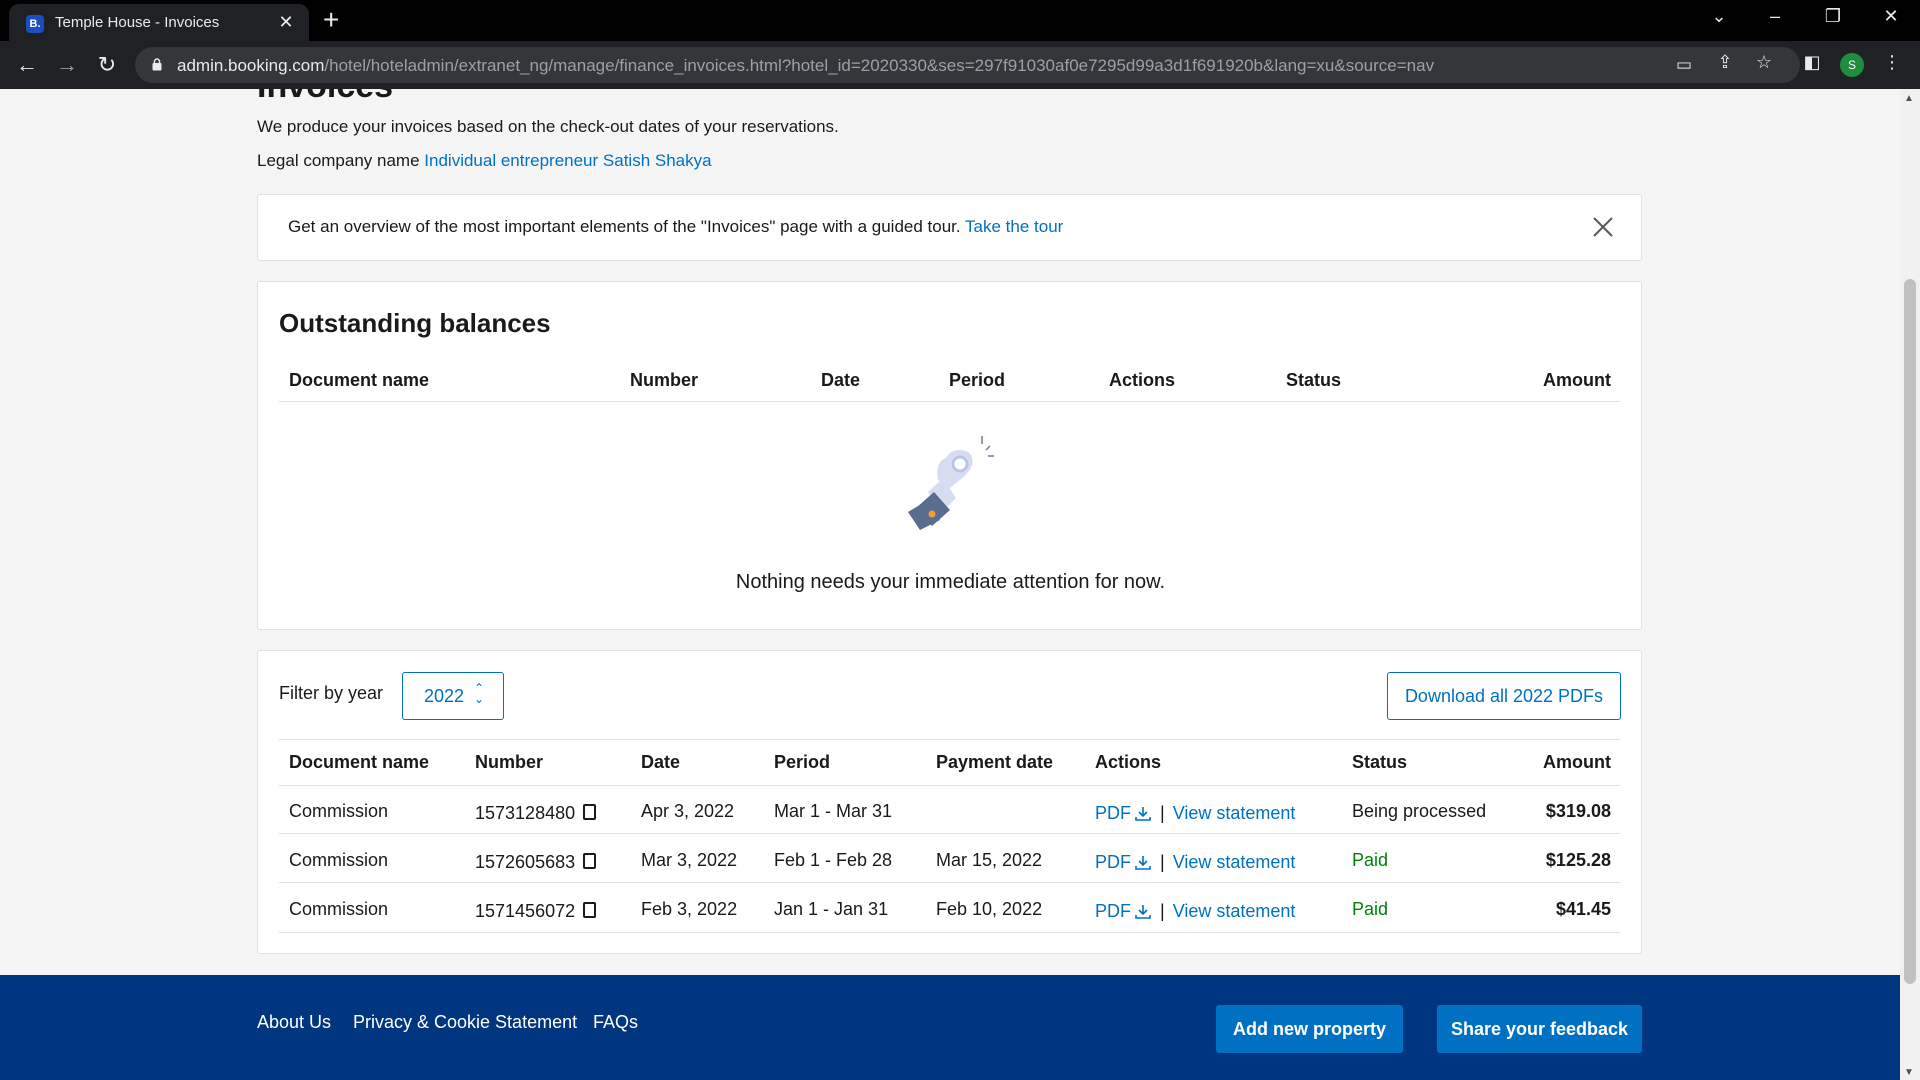 This screenshot has height=1080, width=1920. What do you see at coordinates (1892, 62) in the screenshot?
I see `menu-kebab-icon: ⋮` at bounding box center [1892, 62].